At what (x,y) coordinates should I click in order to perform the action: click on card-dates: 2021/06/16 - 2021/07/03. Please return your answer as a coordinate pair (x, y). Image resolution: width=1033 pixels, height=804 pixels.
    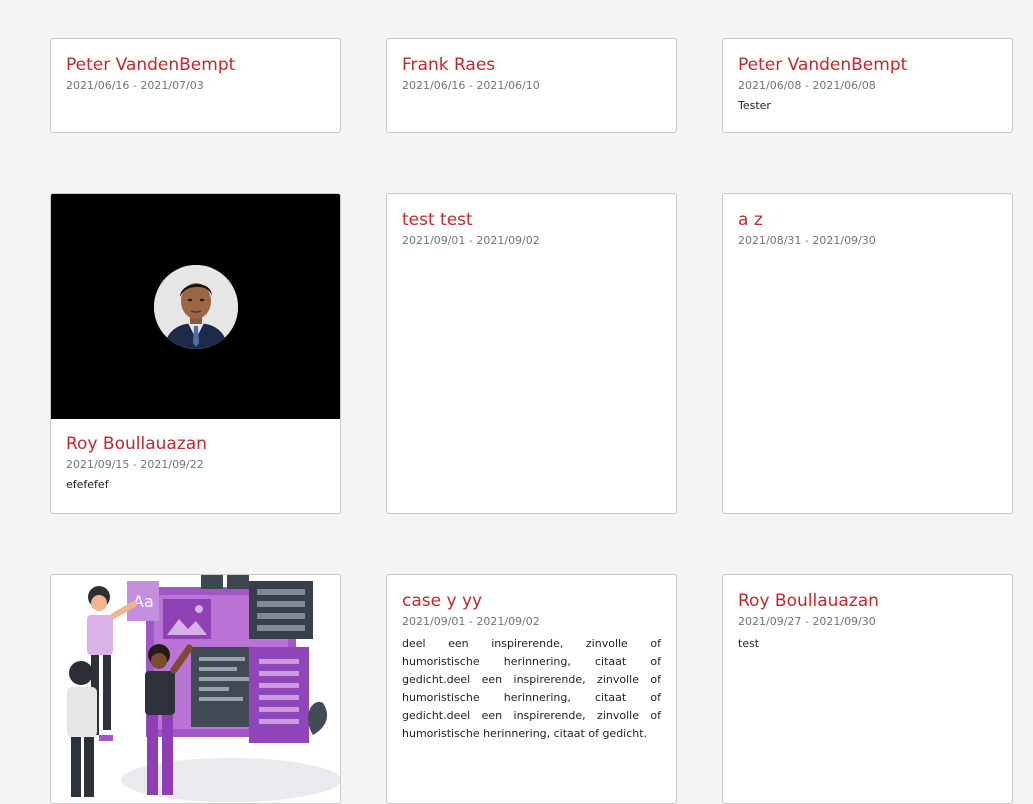
    Looking at the image, I should click on (135, 85).